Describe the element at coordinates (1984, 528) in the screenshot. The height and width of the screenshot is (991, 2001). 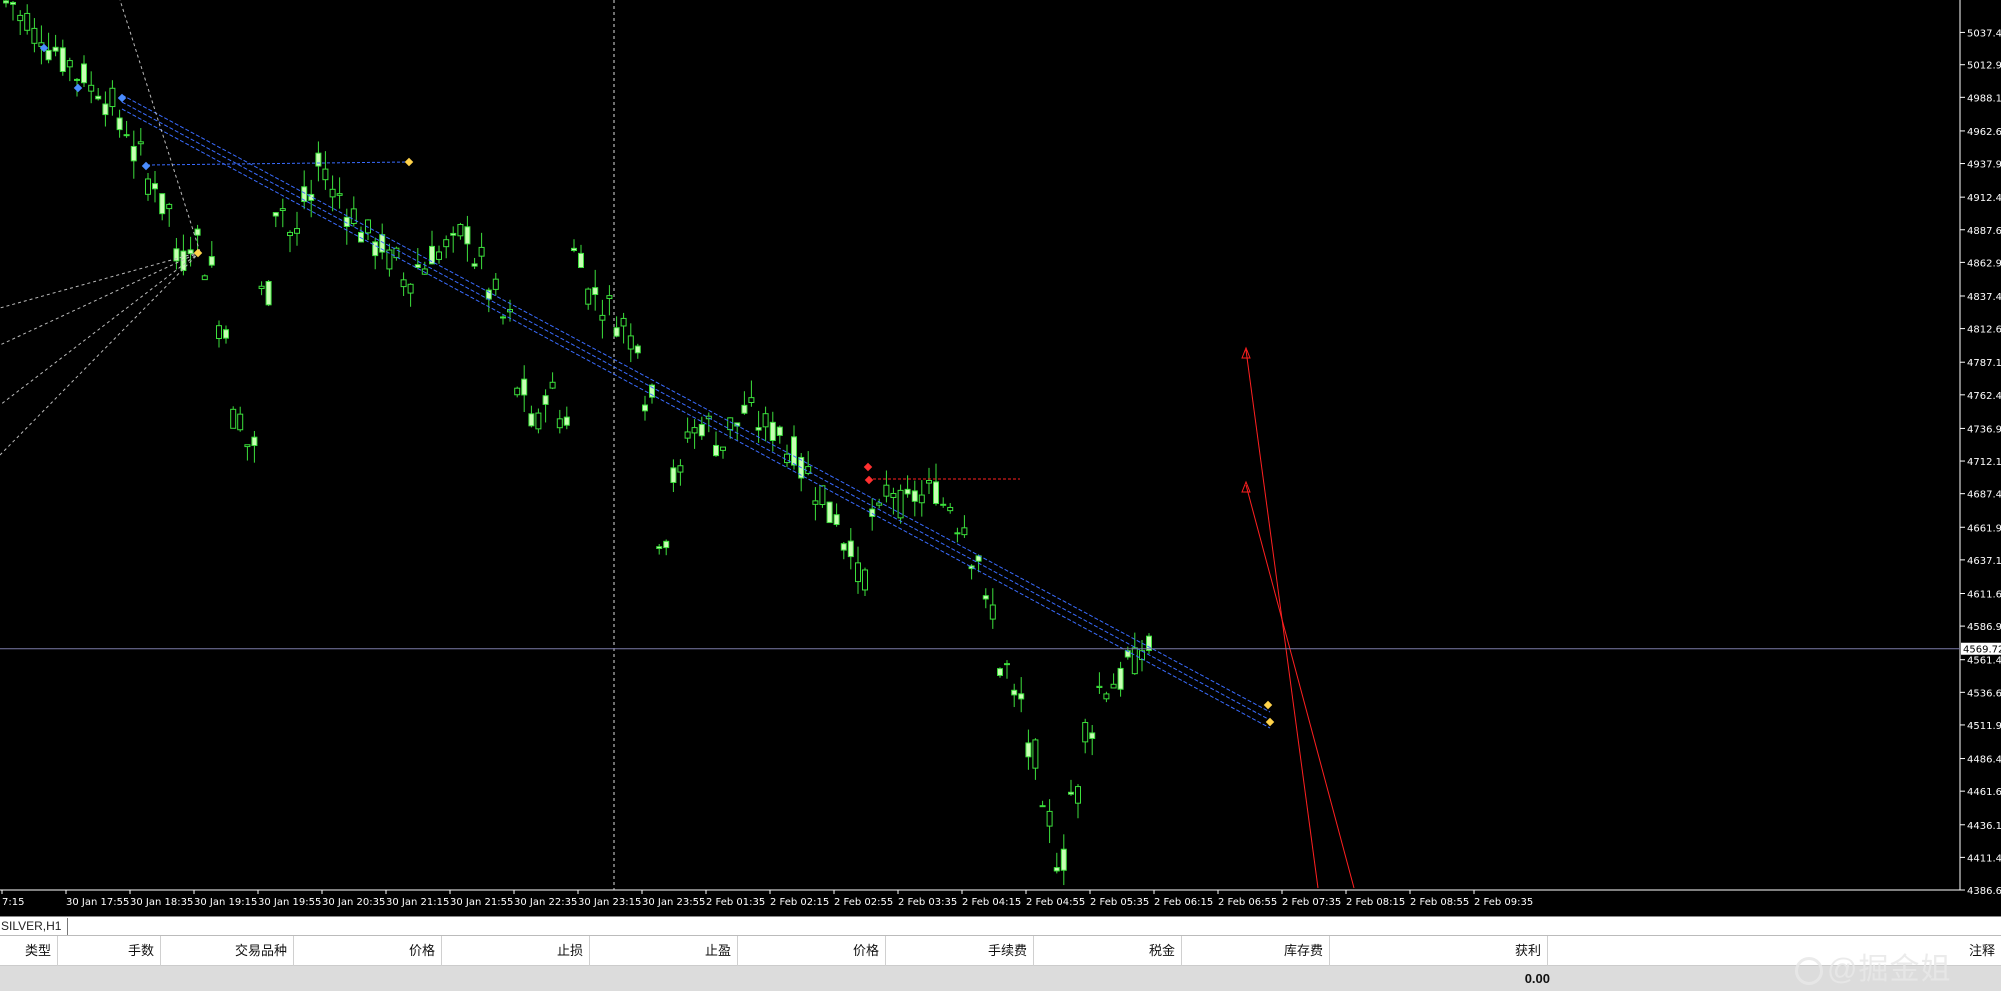
I see `price-tick-label: 4661.90` at that location.